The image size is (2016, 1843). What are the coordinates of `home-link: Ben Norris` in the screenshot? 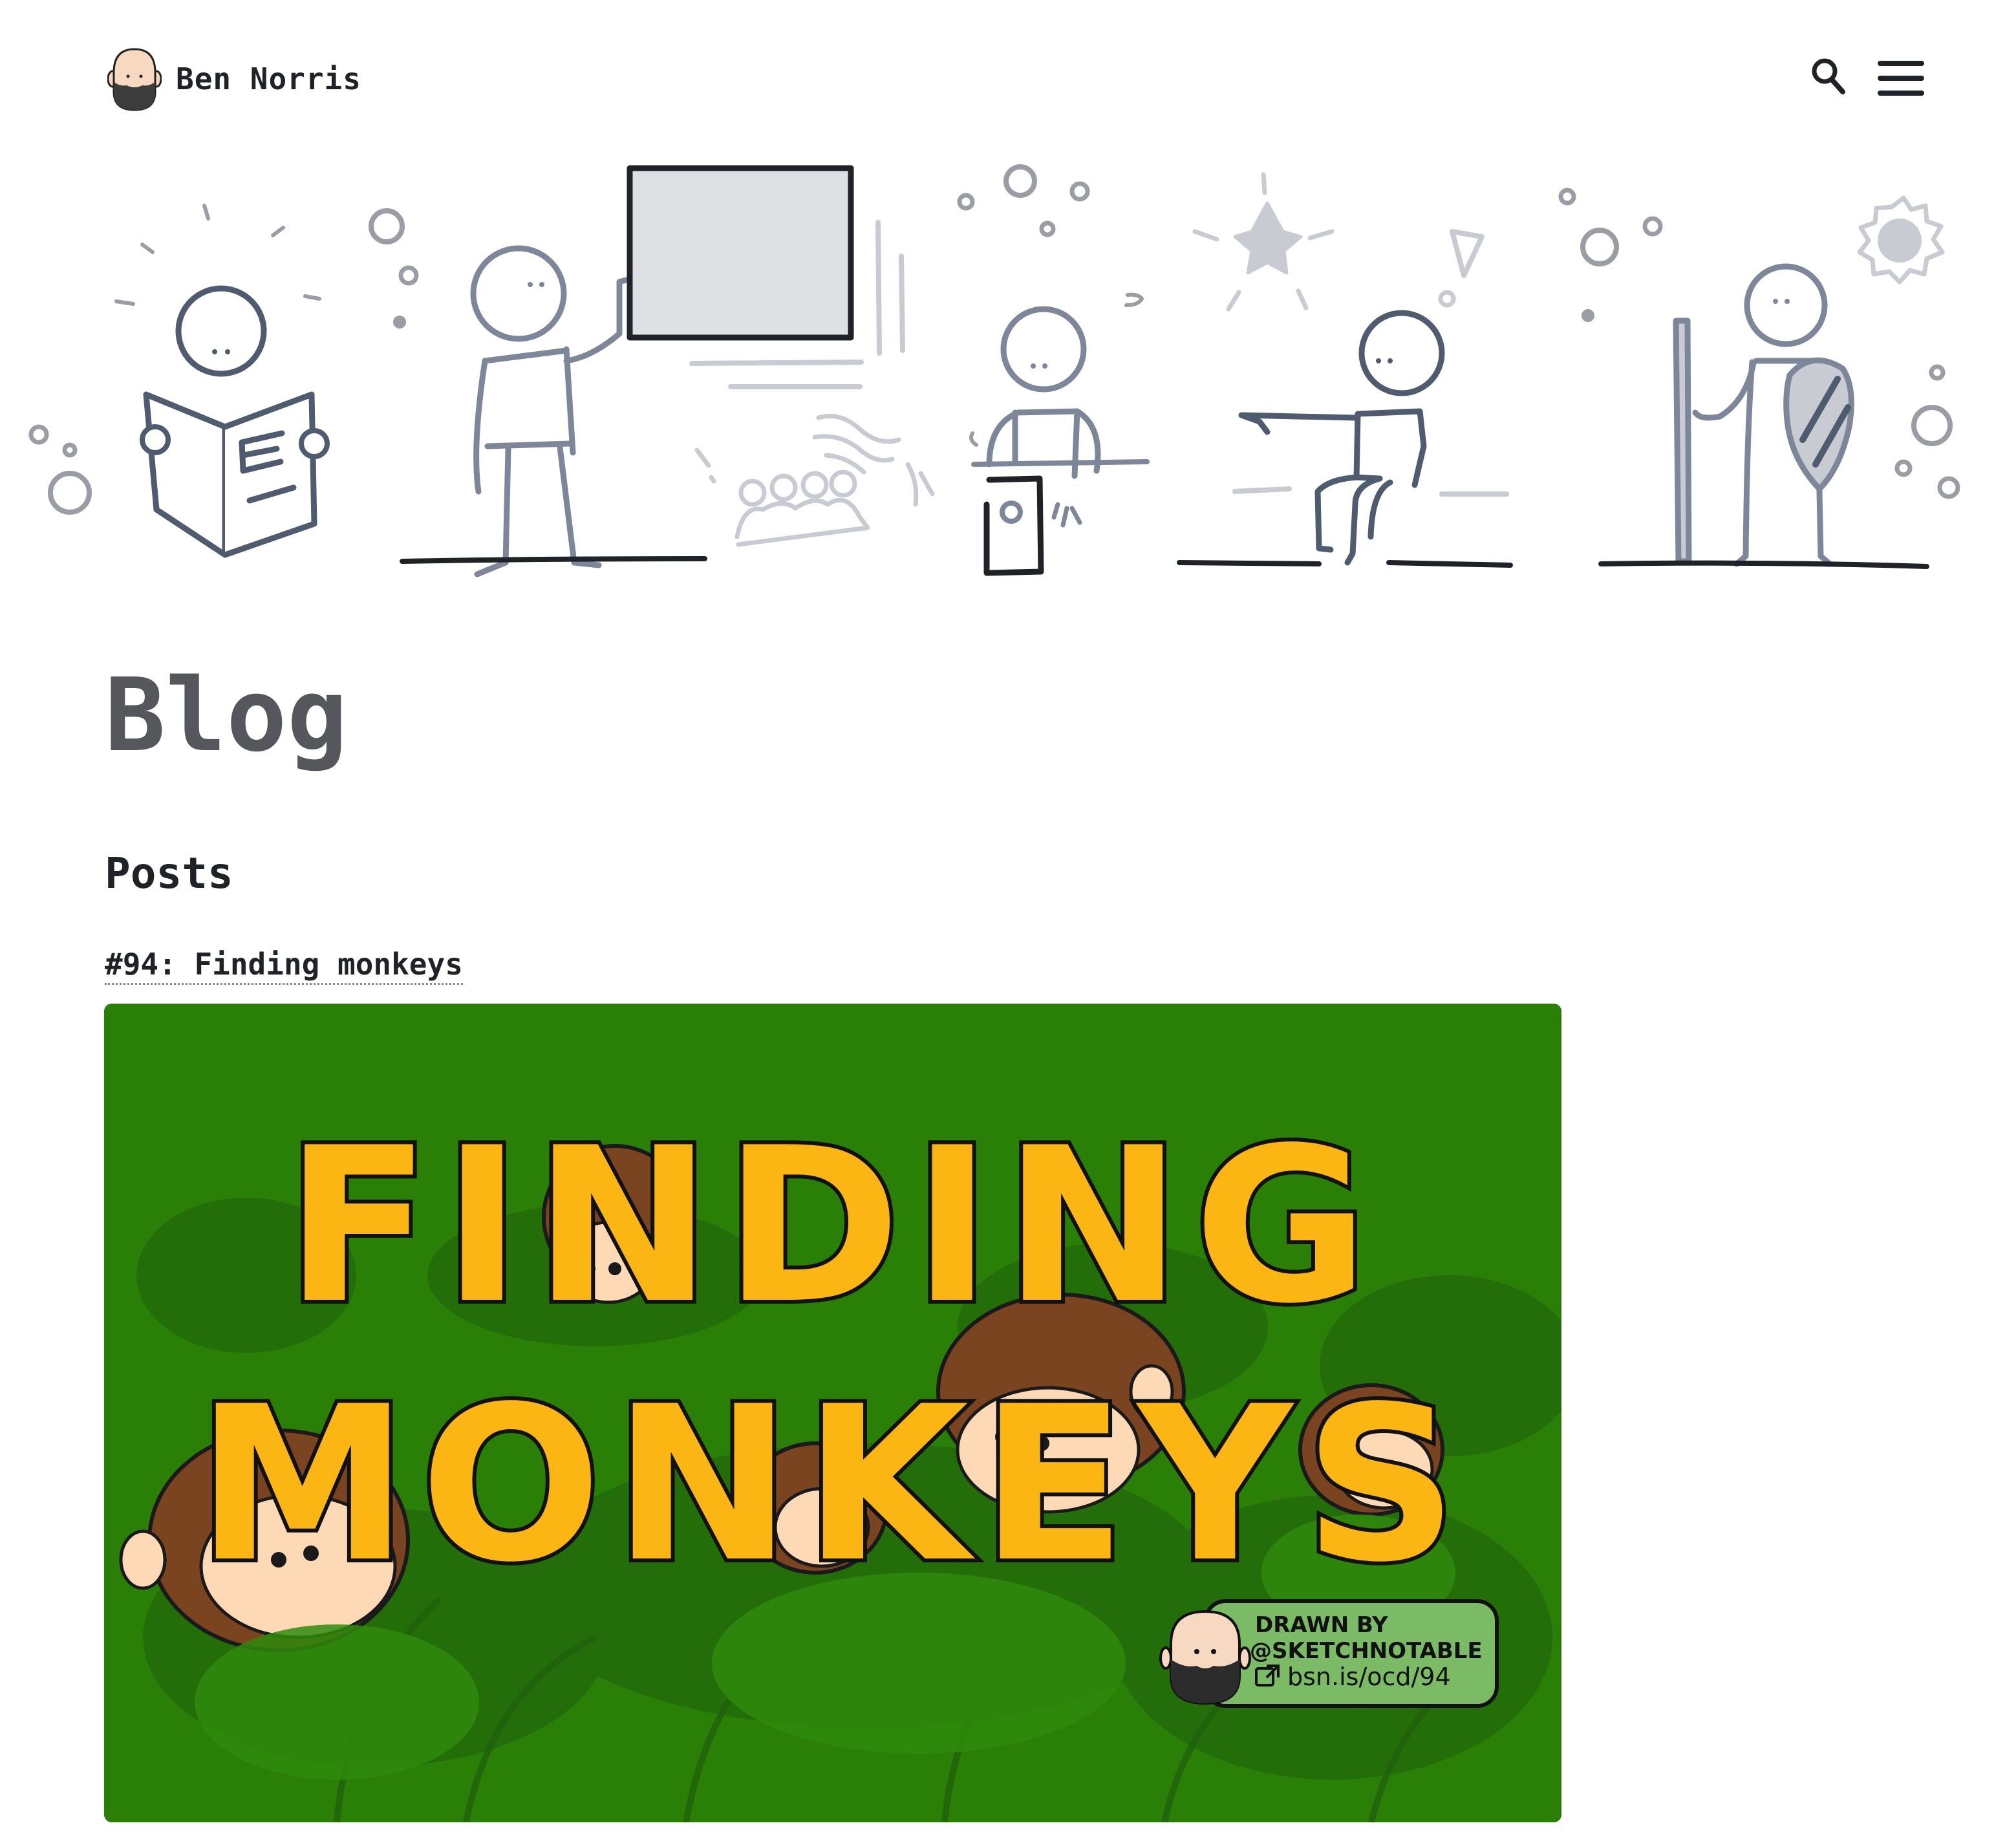 It's located at (234, 79).